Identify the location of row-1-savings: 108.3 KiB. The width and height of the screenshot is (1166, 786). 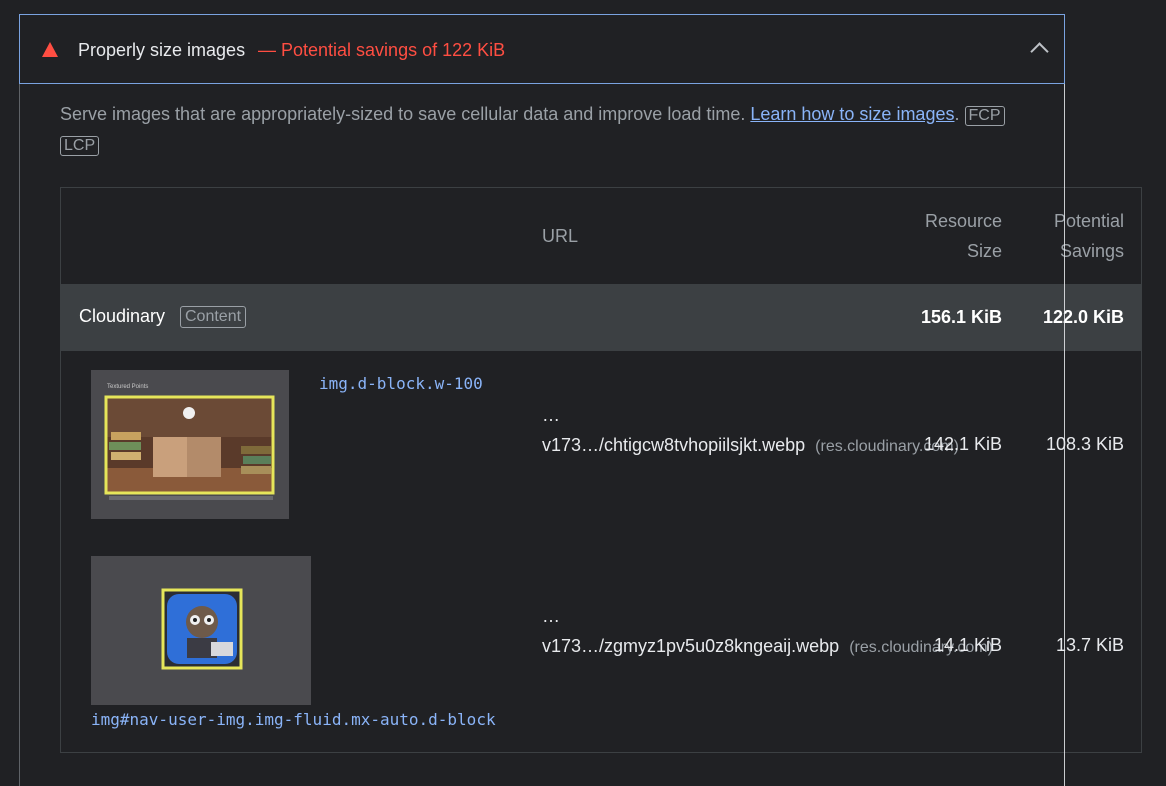
(1084, 444).